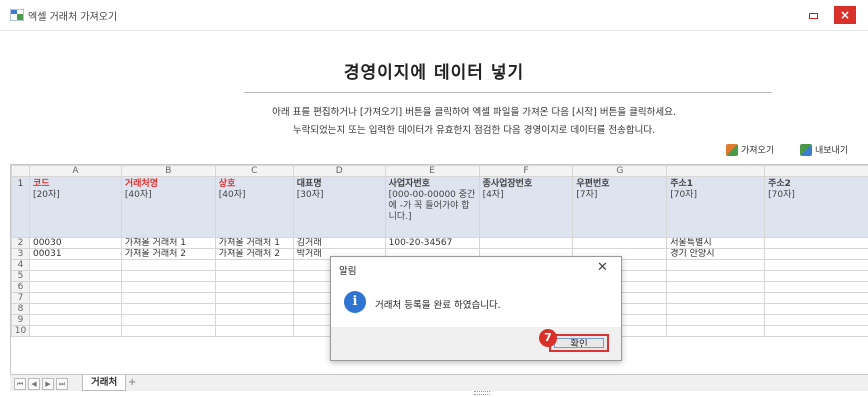 This screenshot has width=868, height=397. Describe the element at coordinates (20, 320) in the screenshot. I see `row-number: 9` at that location.